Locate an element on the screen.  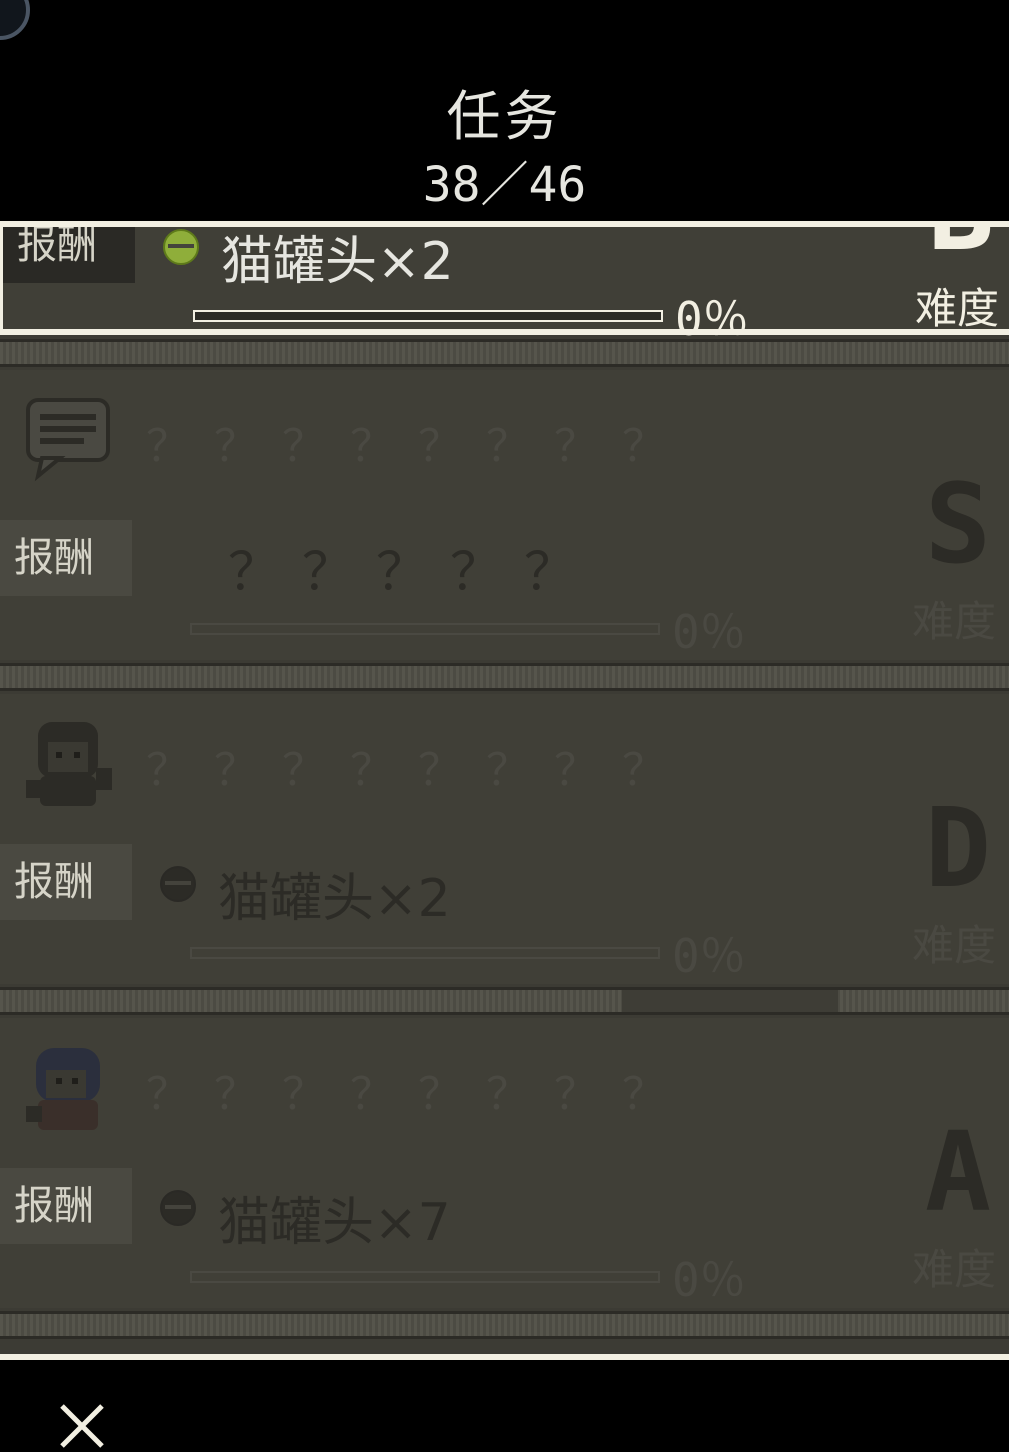
quest-counter: 38／46 is located at coordinates (504, 185).